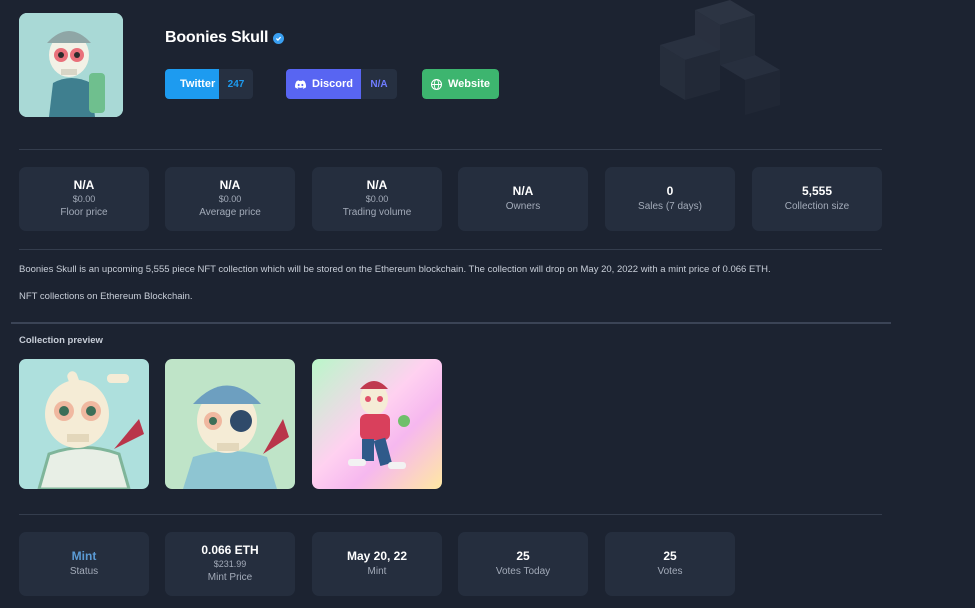  Describe the element at coordinates (84, 571) in the screenshot. I see `detail-label: Status` at that location.